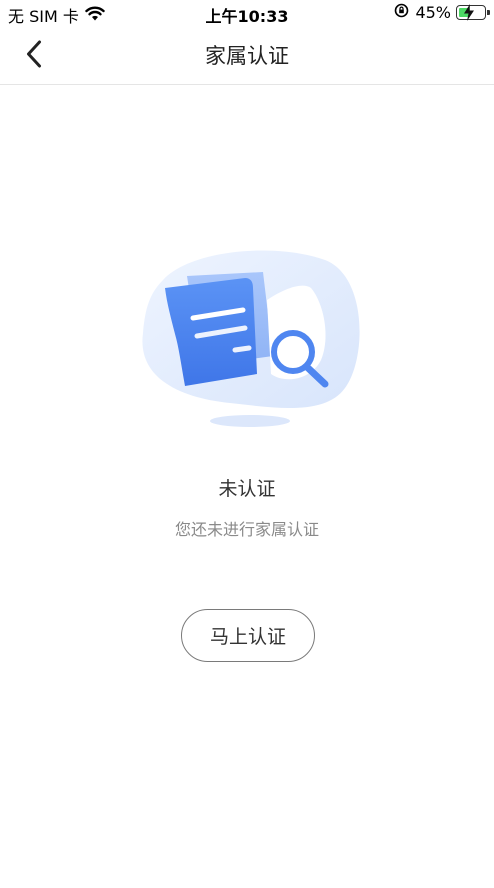  I want to click on empty-state-subtitle: 您还未进行家属认证, so click(246, 529).